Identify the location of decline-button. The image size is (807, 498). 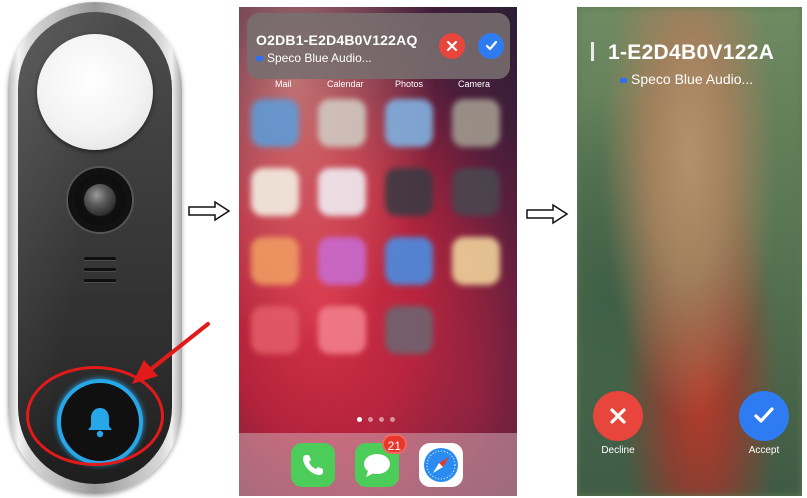
(452, 46).